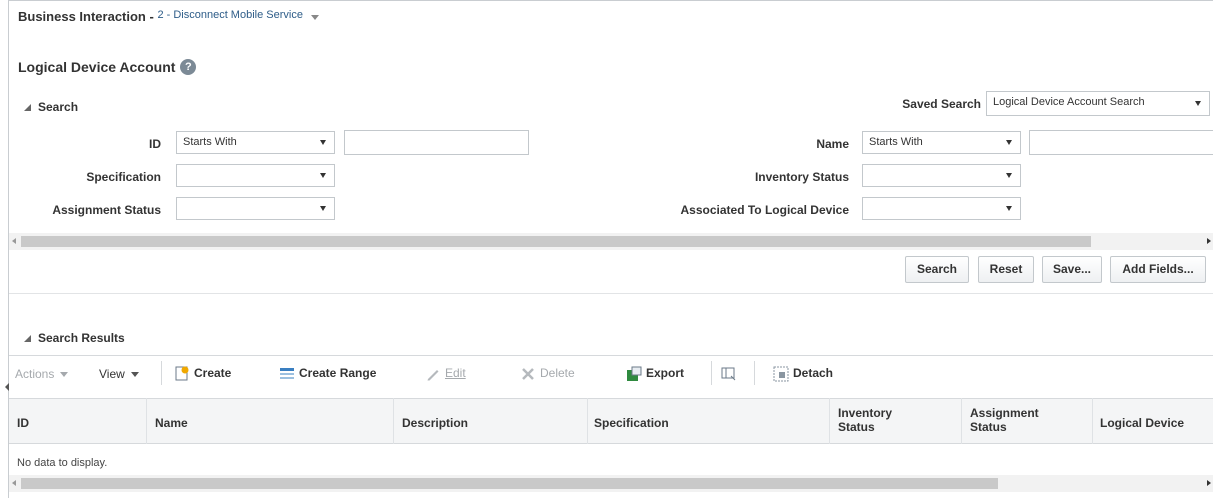 The height and width of the screenshot is (498, 1213). What do you see at coordinates (611, 293) in the screenshot?
I see `section-divider` at bounding box center [611, 293].